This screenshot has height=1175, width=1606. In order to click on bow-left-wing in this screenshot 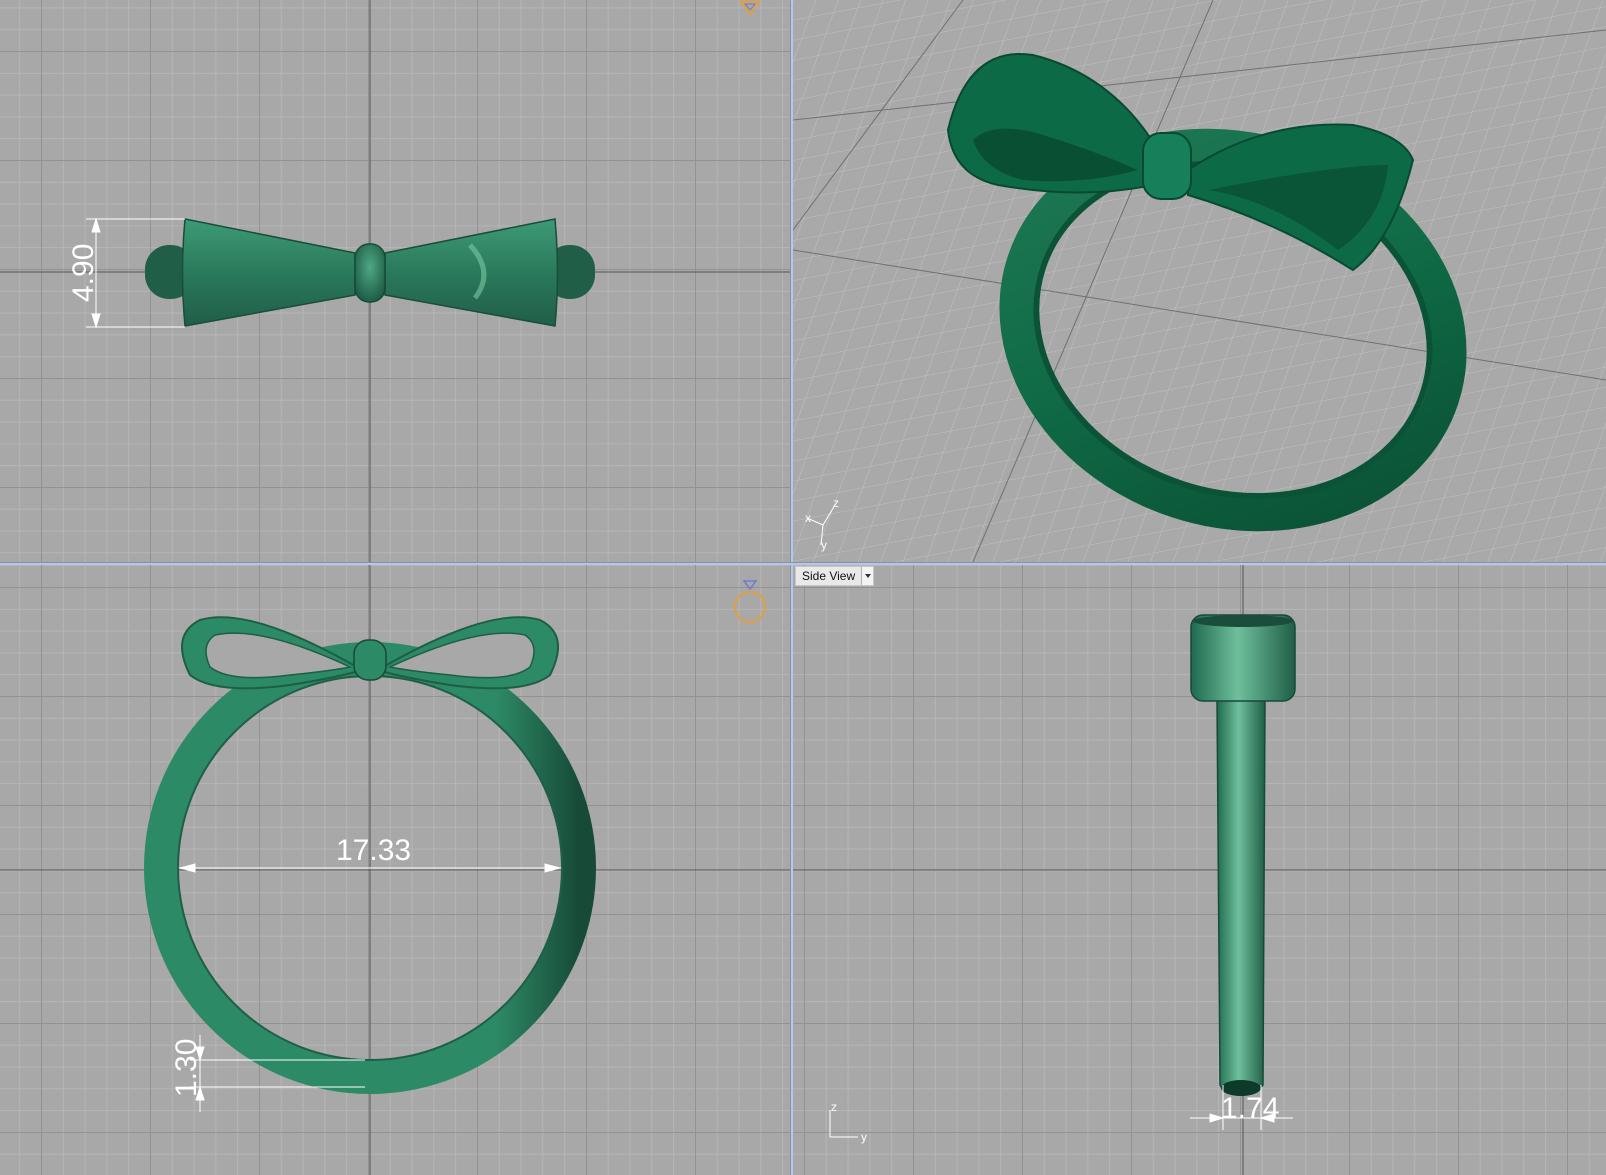, I will do `click(268, 272)`.